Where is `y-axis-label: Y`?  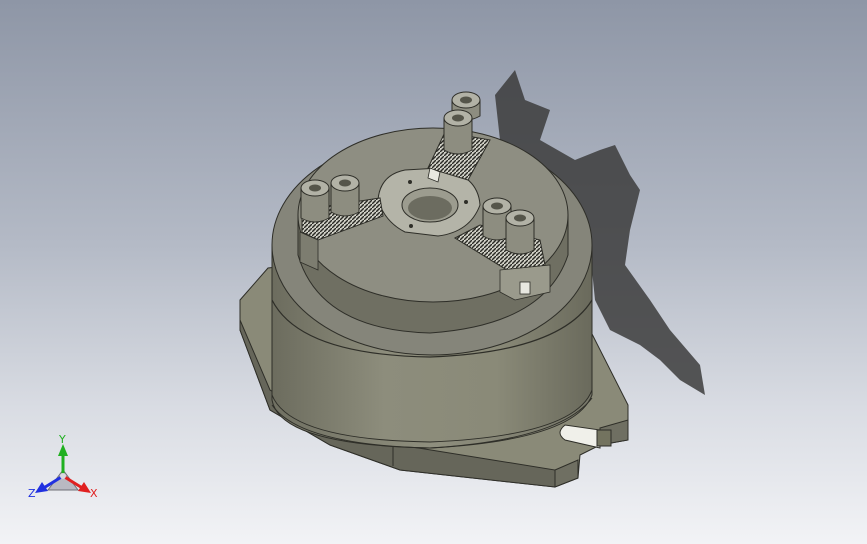
y-axis-label: Y is located at coordinates (62, 439).